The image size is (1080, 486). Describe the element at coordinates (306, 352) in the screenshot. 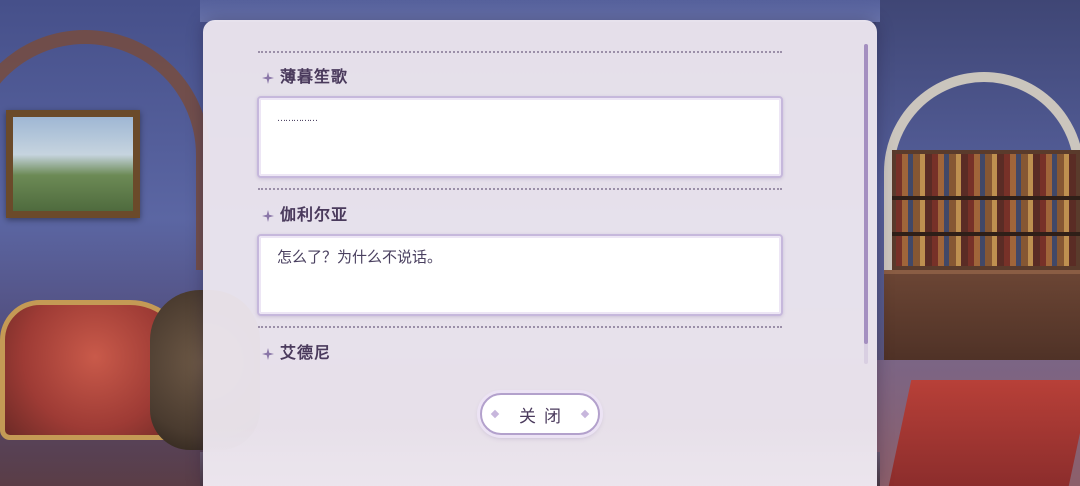

I see `speaker-name: 艾德尼` at that location.